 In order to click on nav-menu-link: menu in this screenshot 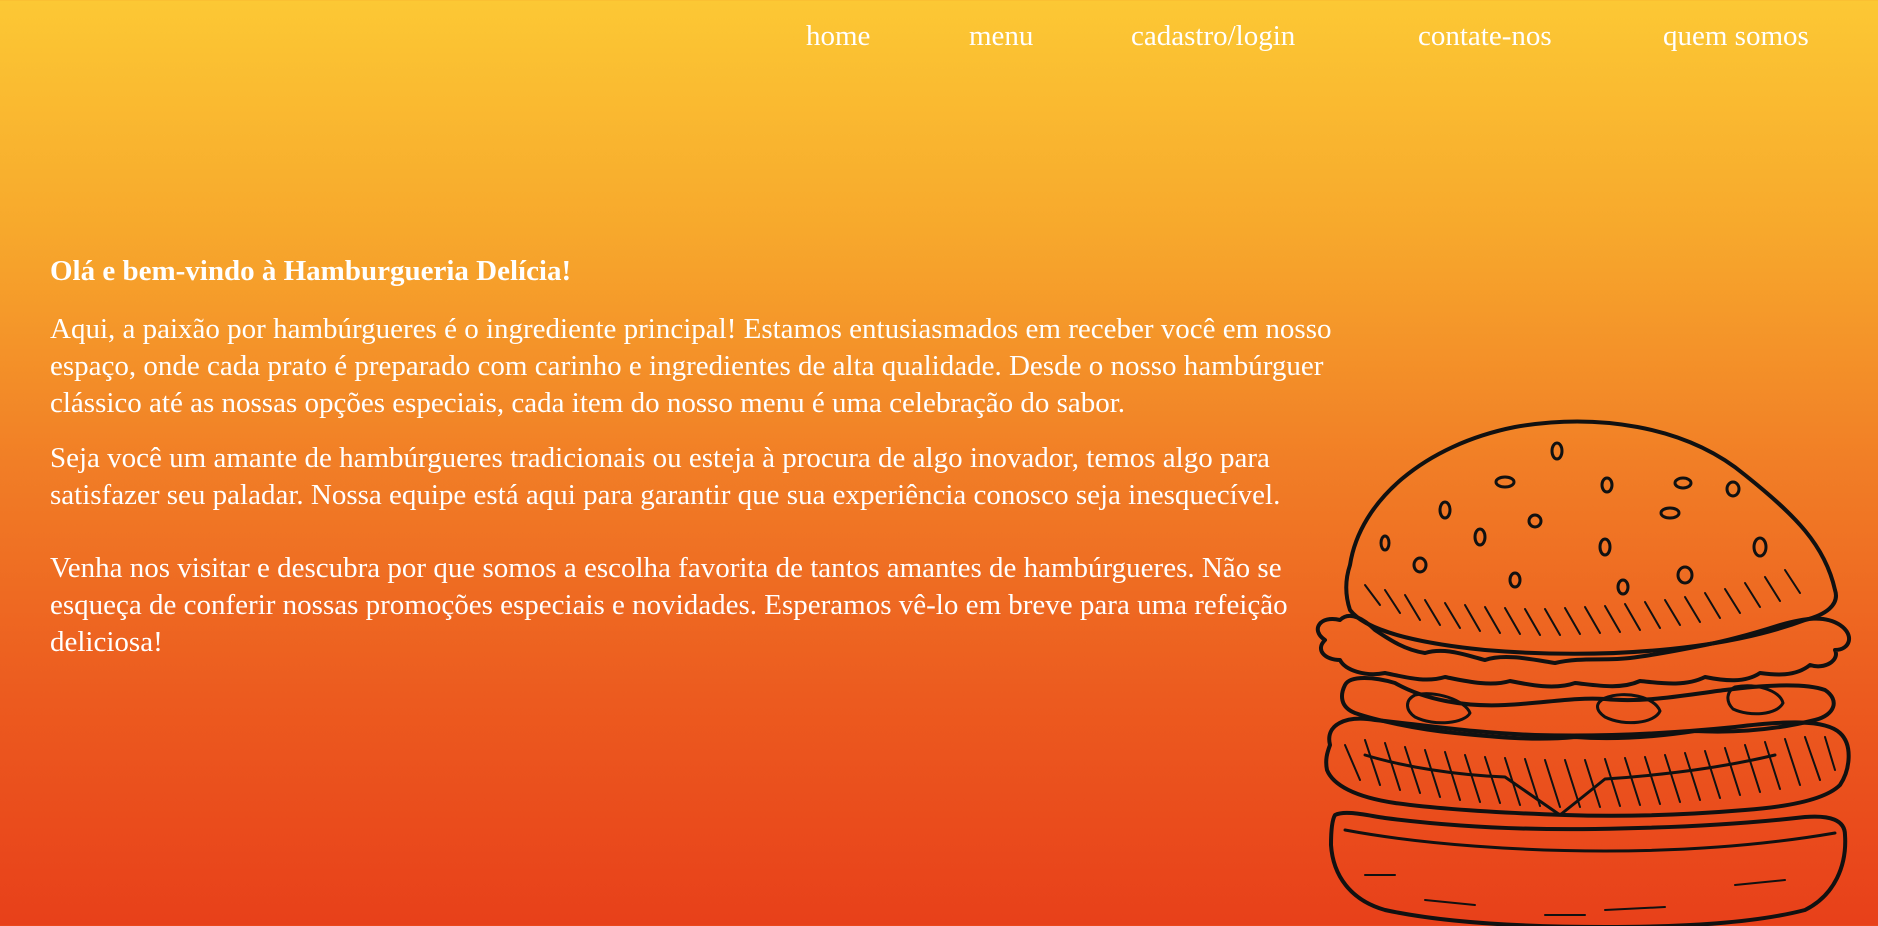, I will do `click(1001, 36)`.